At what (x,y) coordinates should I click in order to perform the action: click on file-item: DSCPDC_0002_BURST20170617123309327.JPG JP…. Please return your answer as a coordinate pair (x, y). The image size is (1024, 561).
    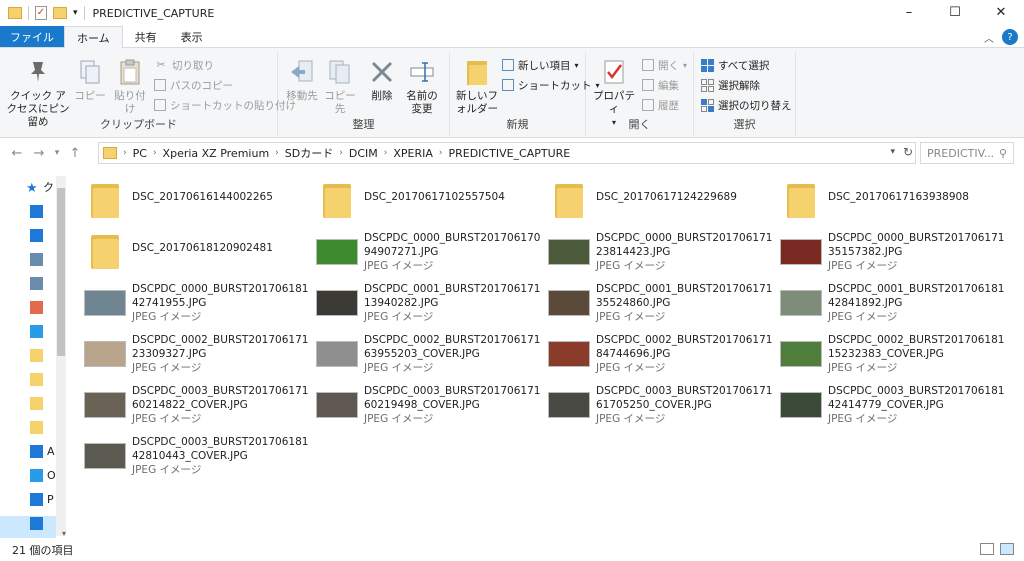
    Looking at the image, I should click on (200, 354).